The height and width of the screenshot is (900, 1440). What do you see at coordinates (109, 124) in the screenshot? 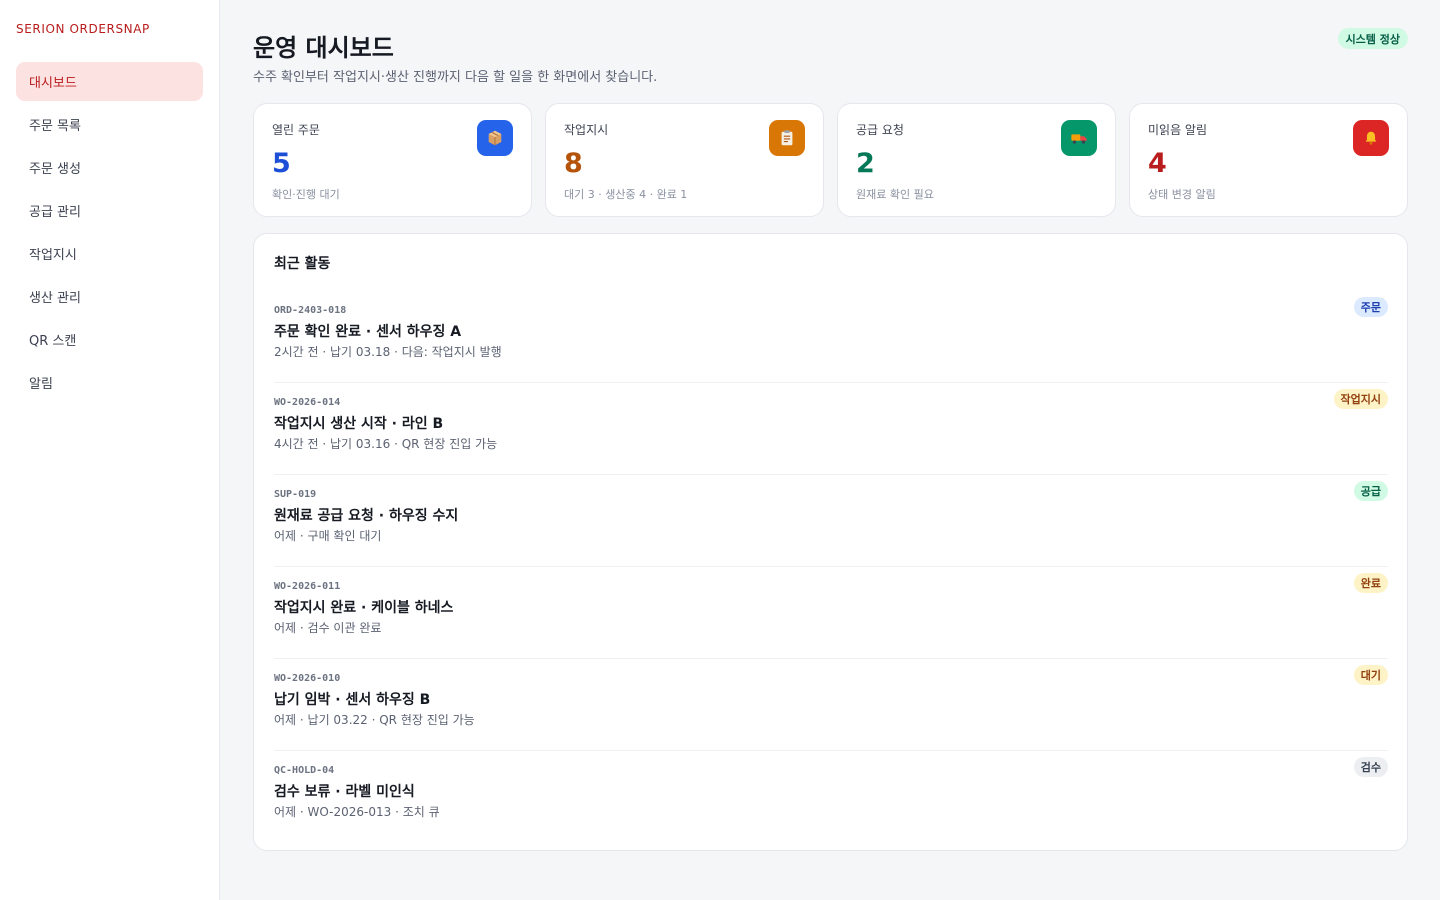
I see `sidebar-item-order-list: 주문 목록` at bounding box center [109, 124].